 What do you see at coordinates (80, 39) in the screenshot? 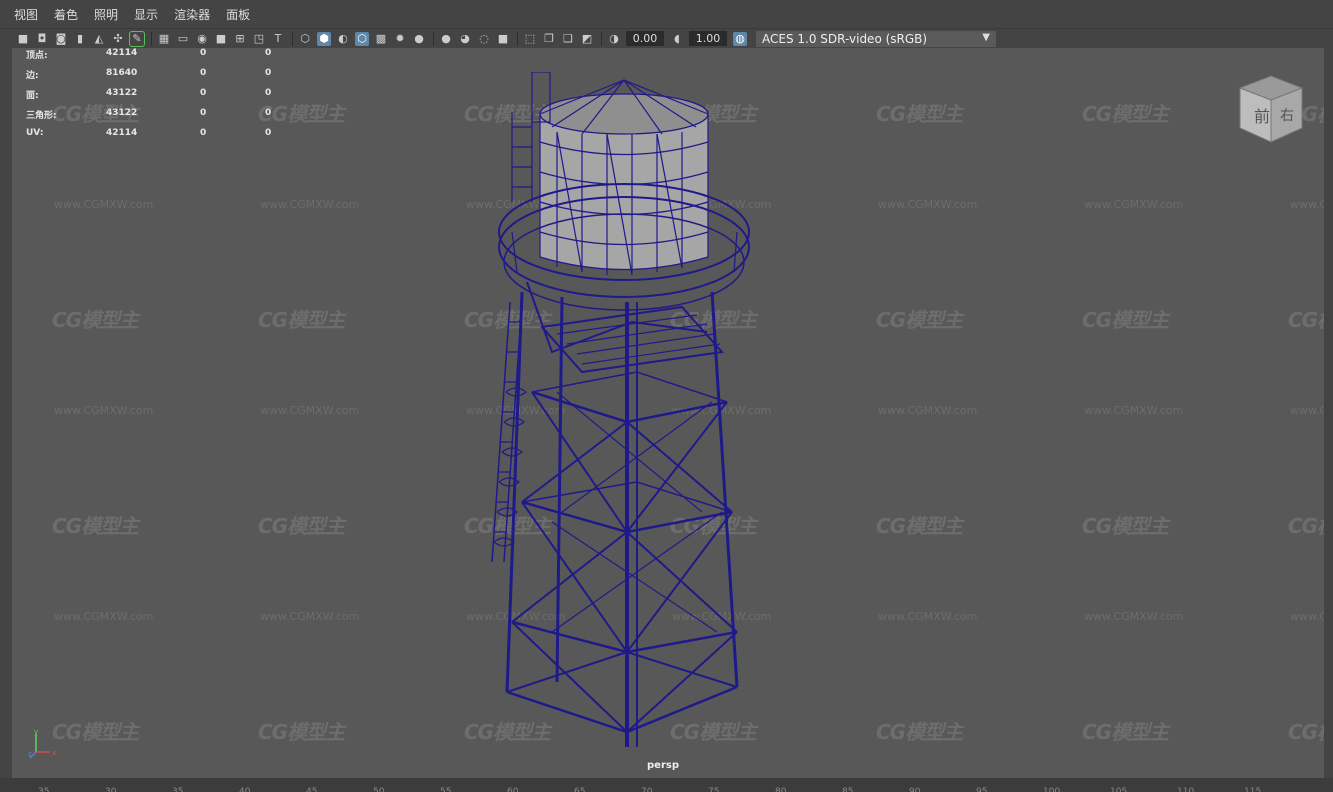
I see `image-plane-icon: ▮` at bounding box center [80, 39].